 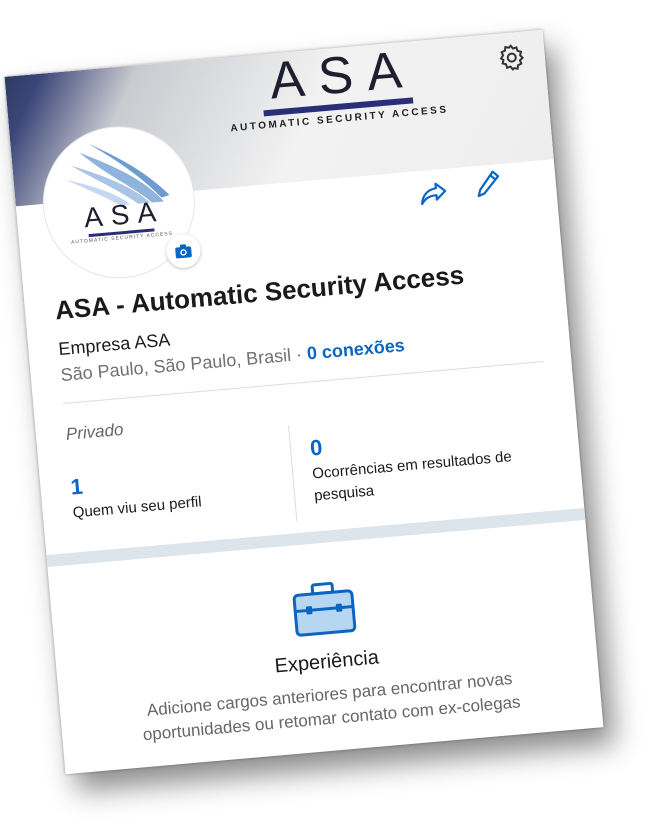 I want to click on share-icon, so click(x=433, y=193).